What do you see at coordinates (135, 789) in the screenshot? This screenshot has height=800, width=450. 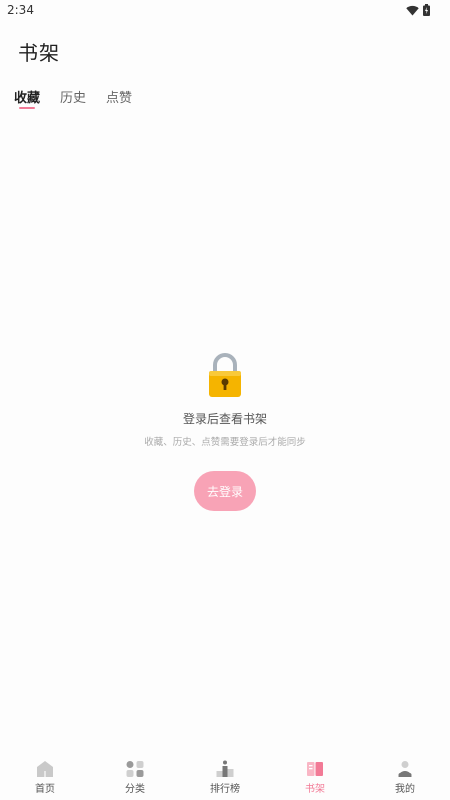 I see `nav-category-label: 分类` at bounding box center [135, 789].